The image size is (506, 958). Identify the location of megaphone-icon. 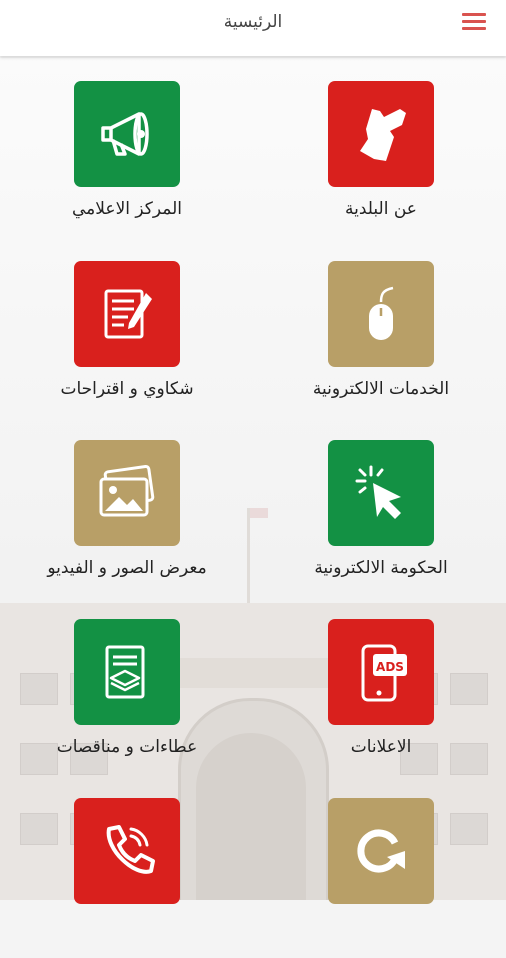
(125, 134).